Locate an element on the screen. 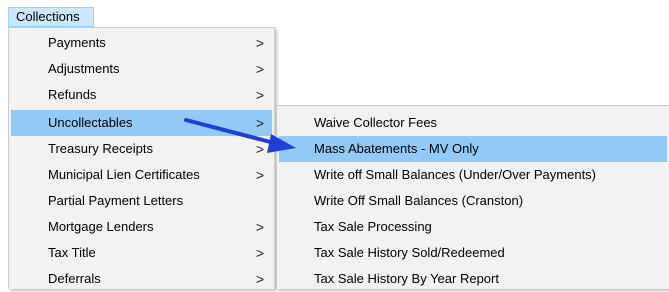 The height and width of the screenshot is (292, 669). menu-item-refunds: Refunds > is located at coordinates (141, 95).